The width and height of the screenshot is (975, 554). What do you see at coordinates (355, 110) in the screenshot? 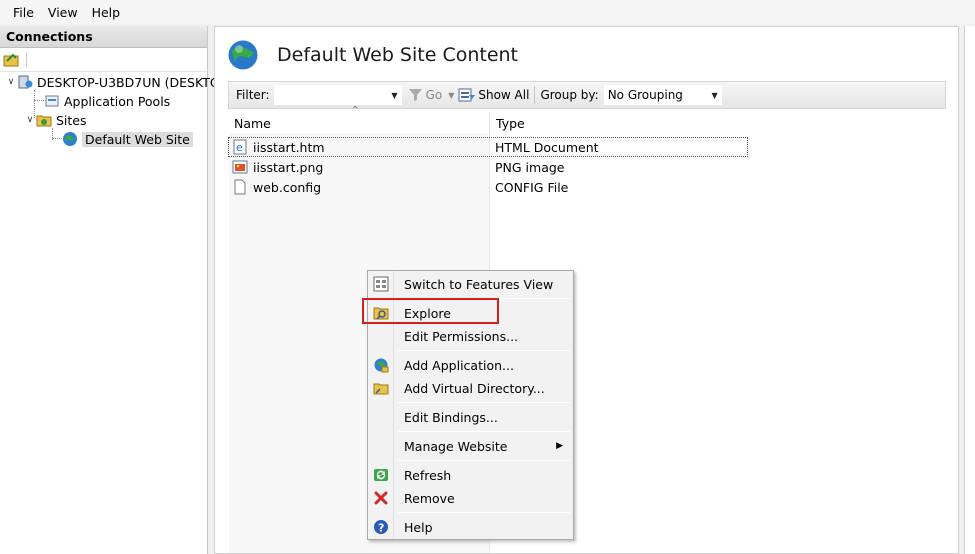
I see `sort-ascending-icon: ⌃` at bounding box center [355, 110].